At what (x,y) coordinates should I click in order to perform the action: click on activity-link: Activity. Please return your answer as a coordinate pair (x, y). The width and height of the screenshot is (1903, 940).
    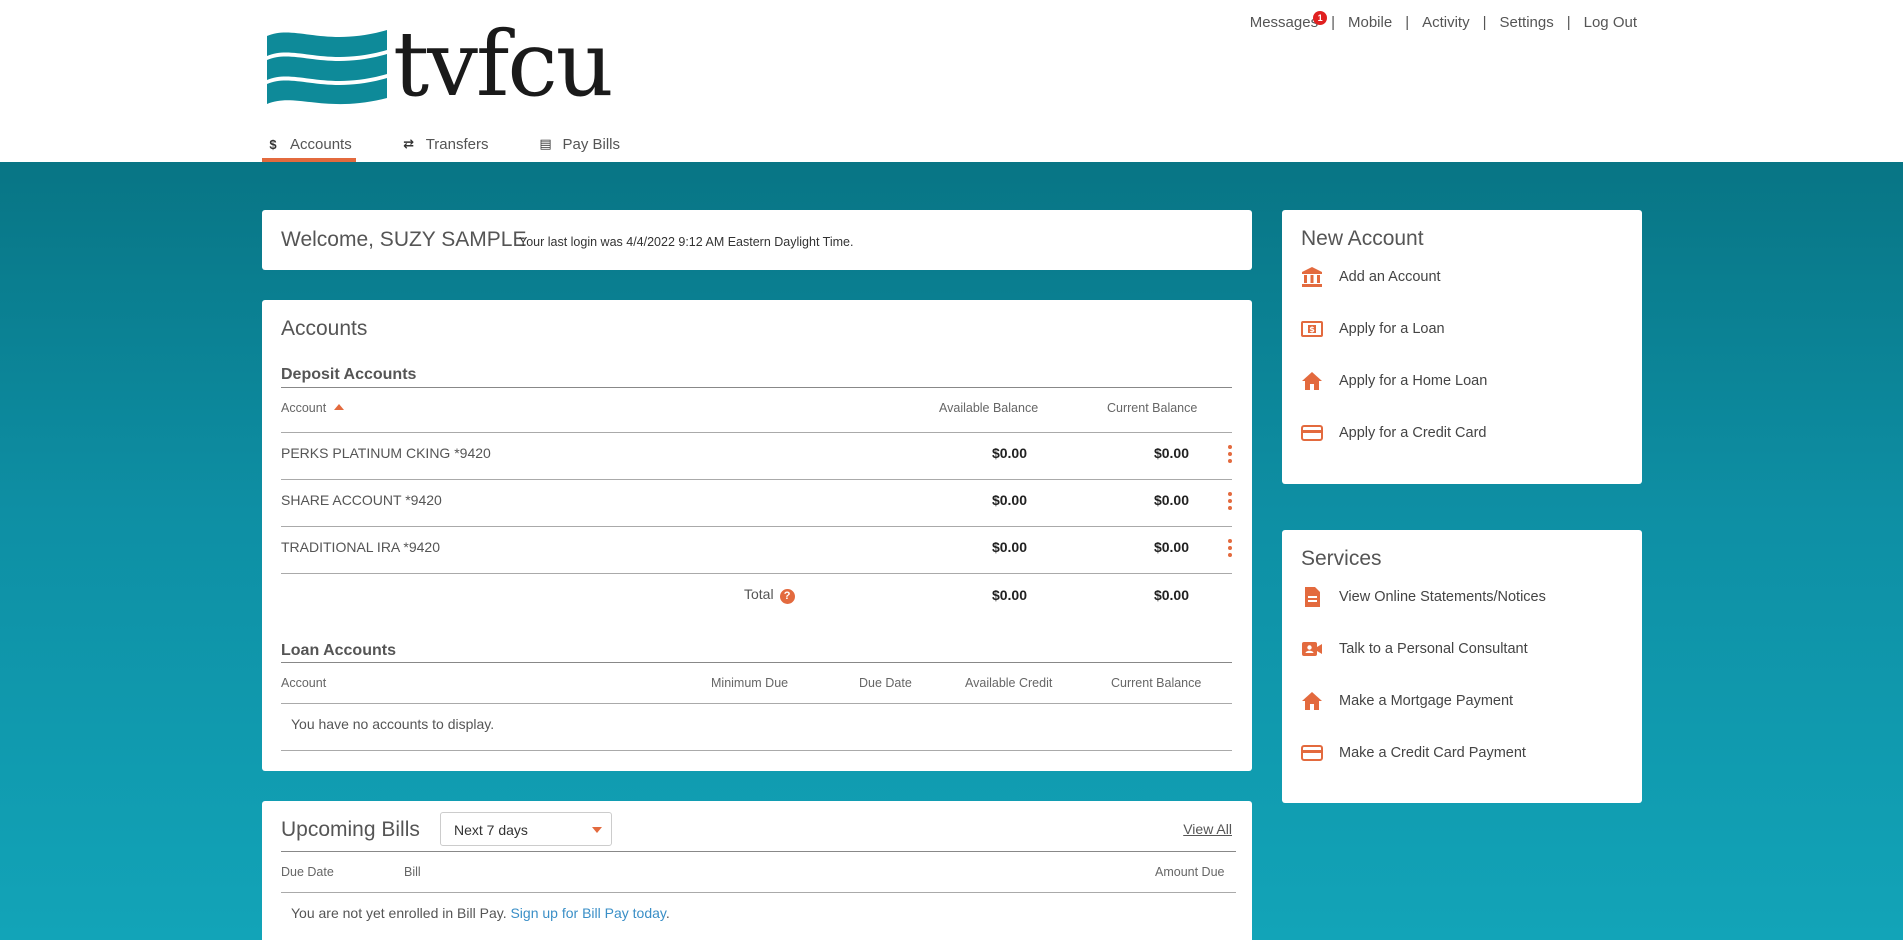
    Looking at the image, I should click on (1446, 22).